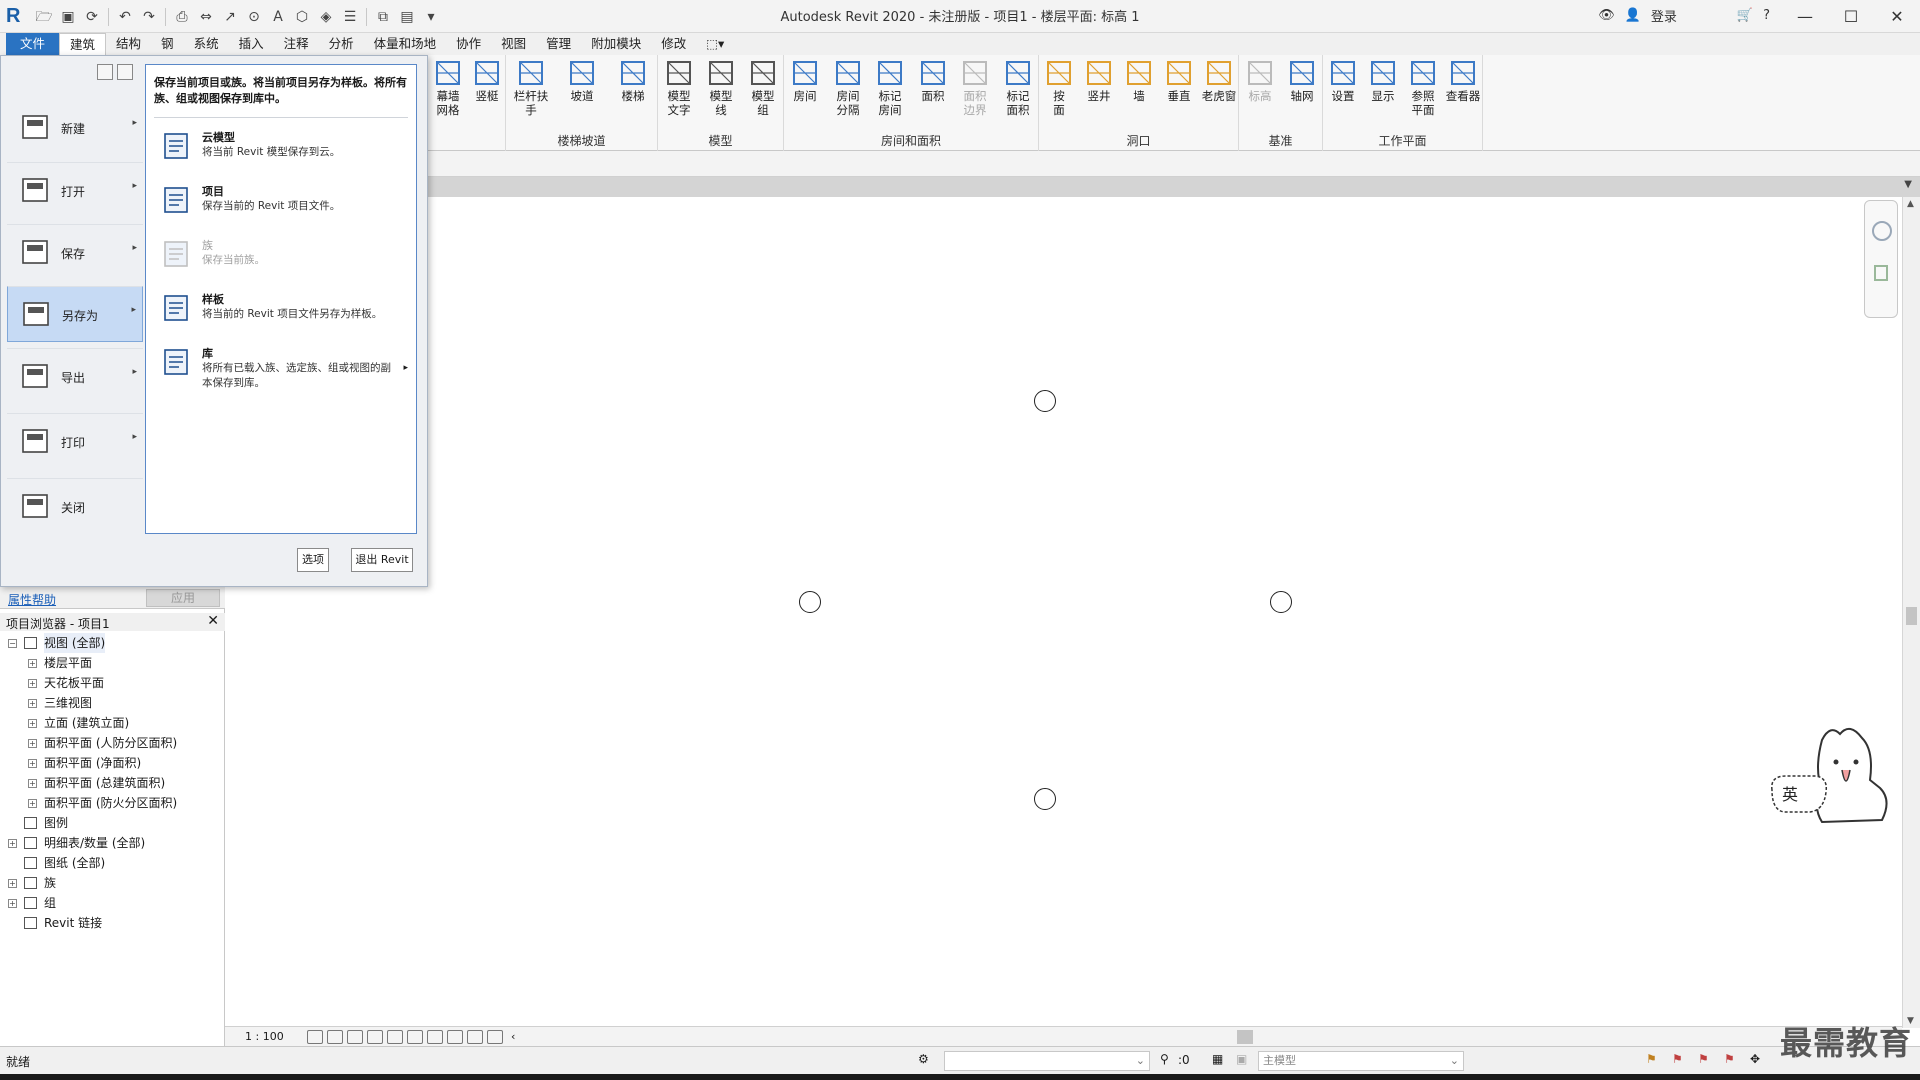 Image resolution: width=1920 pixels, height=1080 pixels. What do you see at coordinates (315, 1036) in the screenshot?
I see `detail-level-icon` at bounding box center [315, 1036].